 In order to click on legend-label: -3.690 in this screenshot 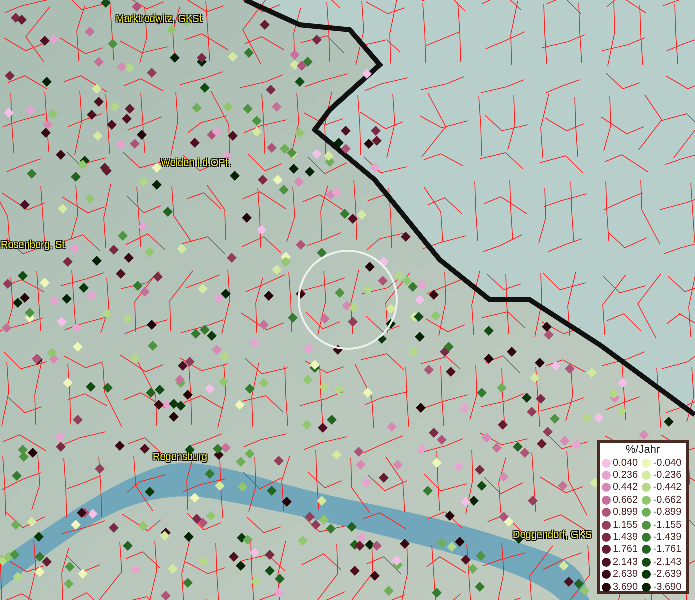, I will do `click(667, 587)`.